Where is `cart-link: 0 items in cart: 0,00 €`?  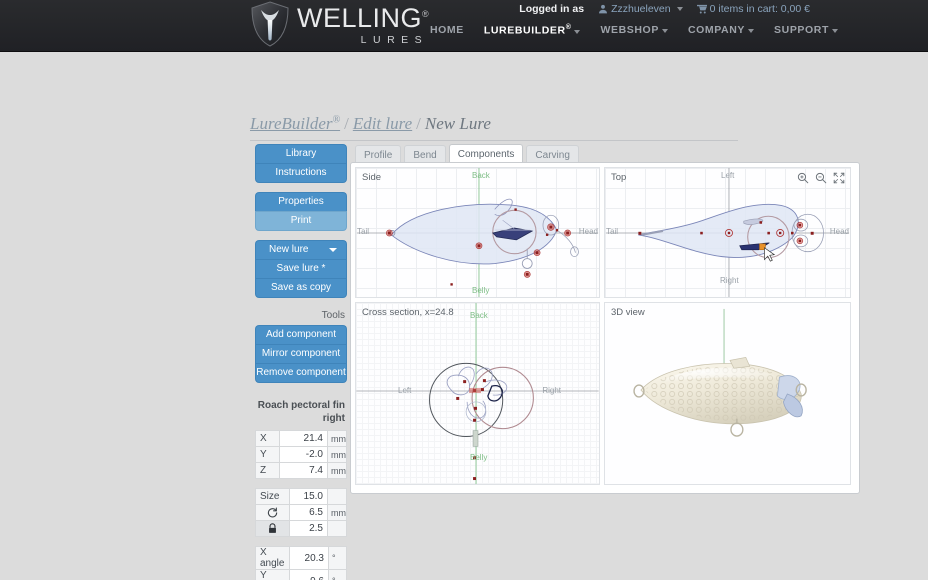 cart-link: 0 items in cart: 0,00 € is located at coordinates (753, 9).